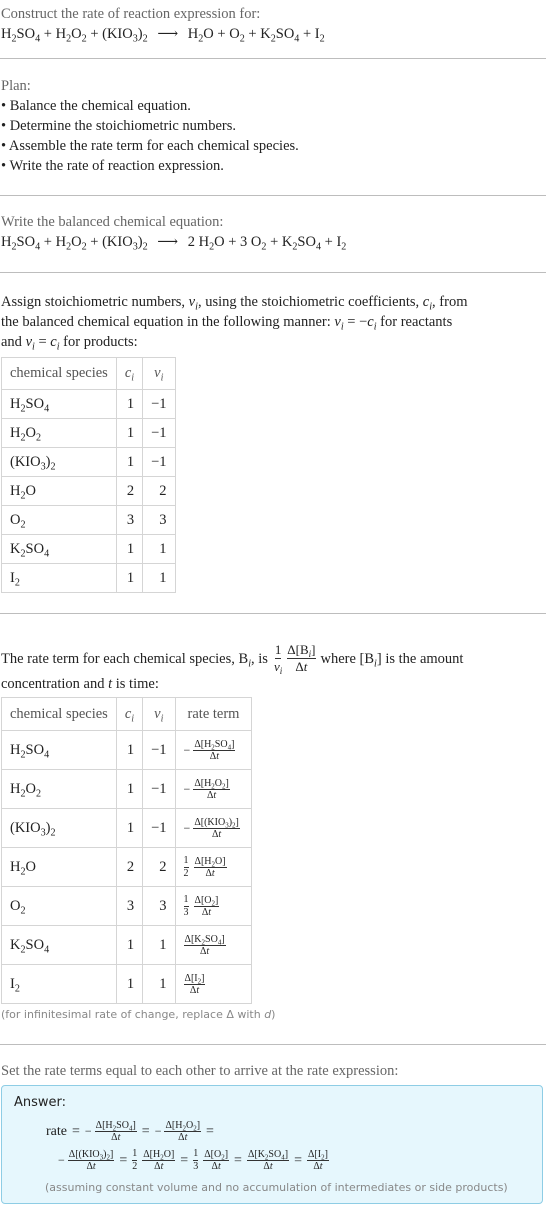 The image size is (546, 1208). What do you see at coordinates (59, 404) in the screenshot?
I see `species-cell: H2SO4` at bounding box center [59, 404].